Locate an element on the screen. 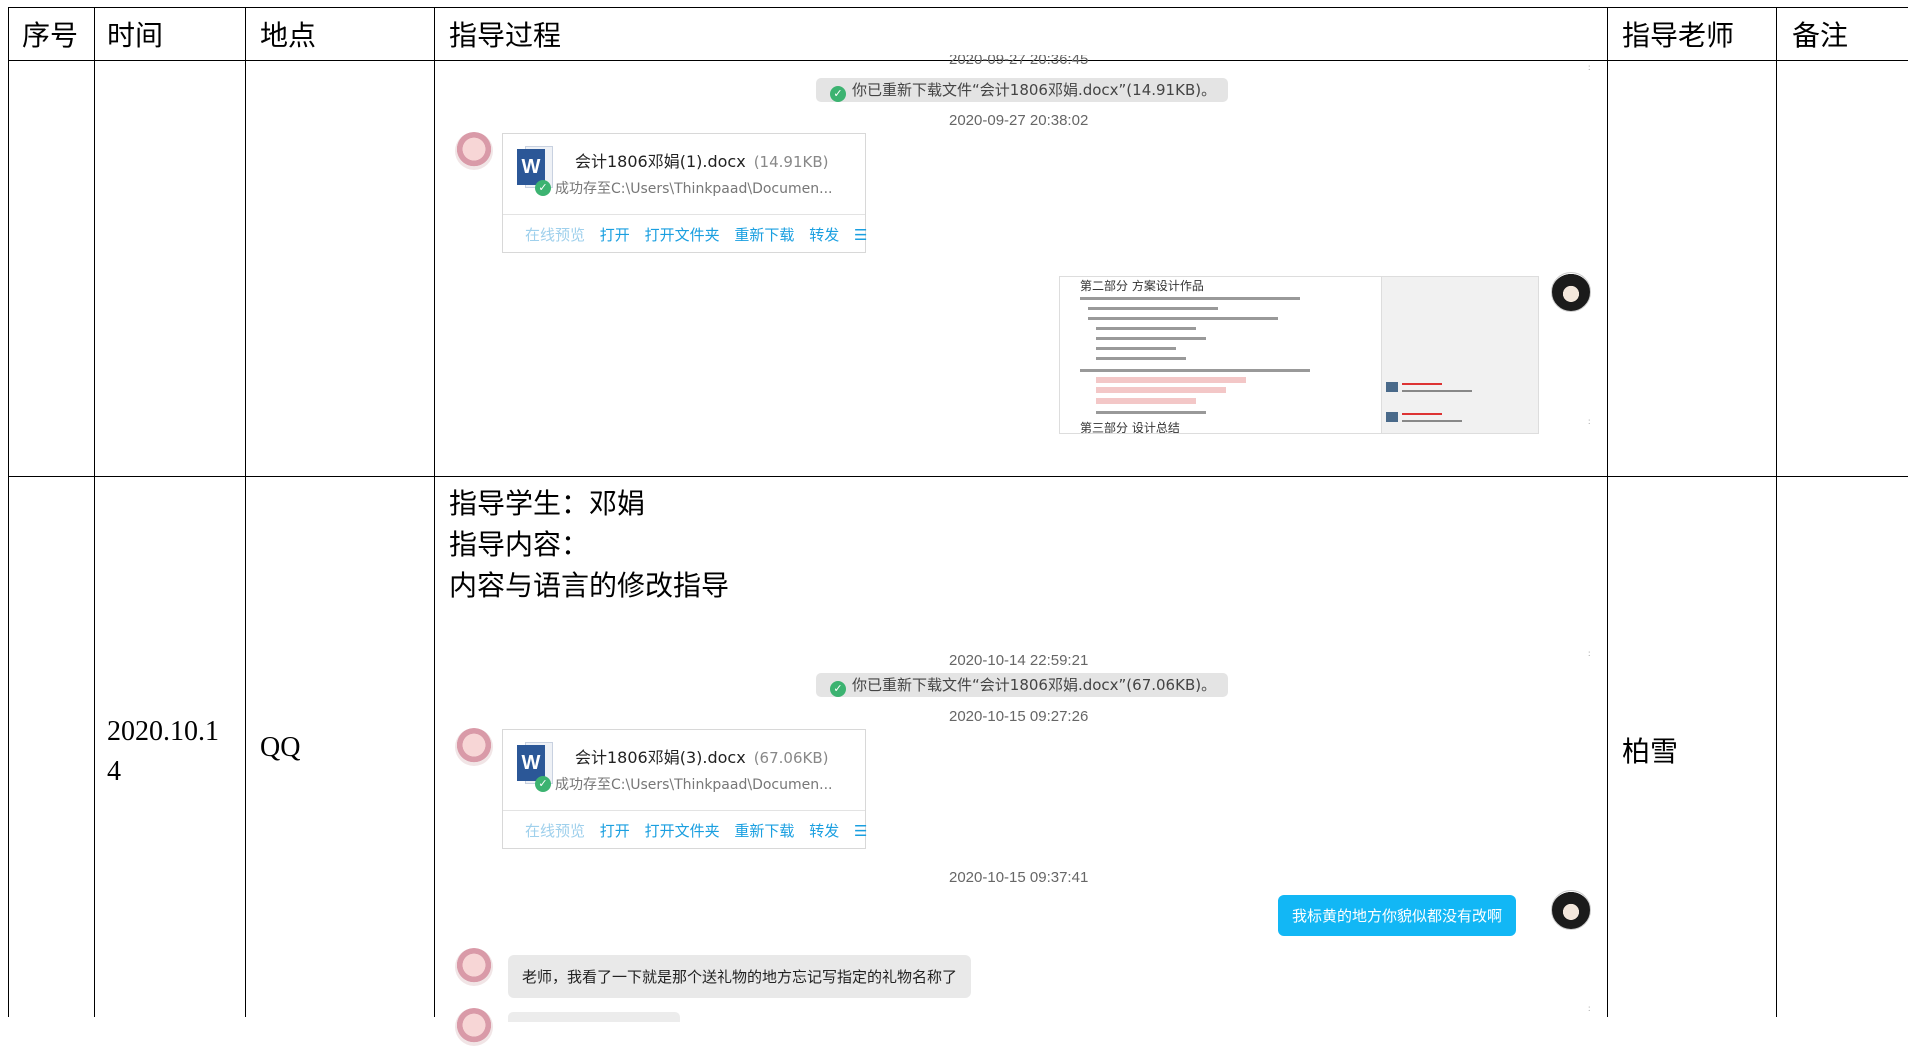 This screenshot has width=1908, height=1046. guide-content: 内容与语言的修改指导 is located at coordinates (589, 585).